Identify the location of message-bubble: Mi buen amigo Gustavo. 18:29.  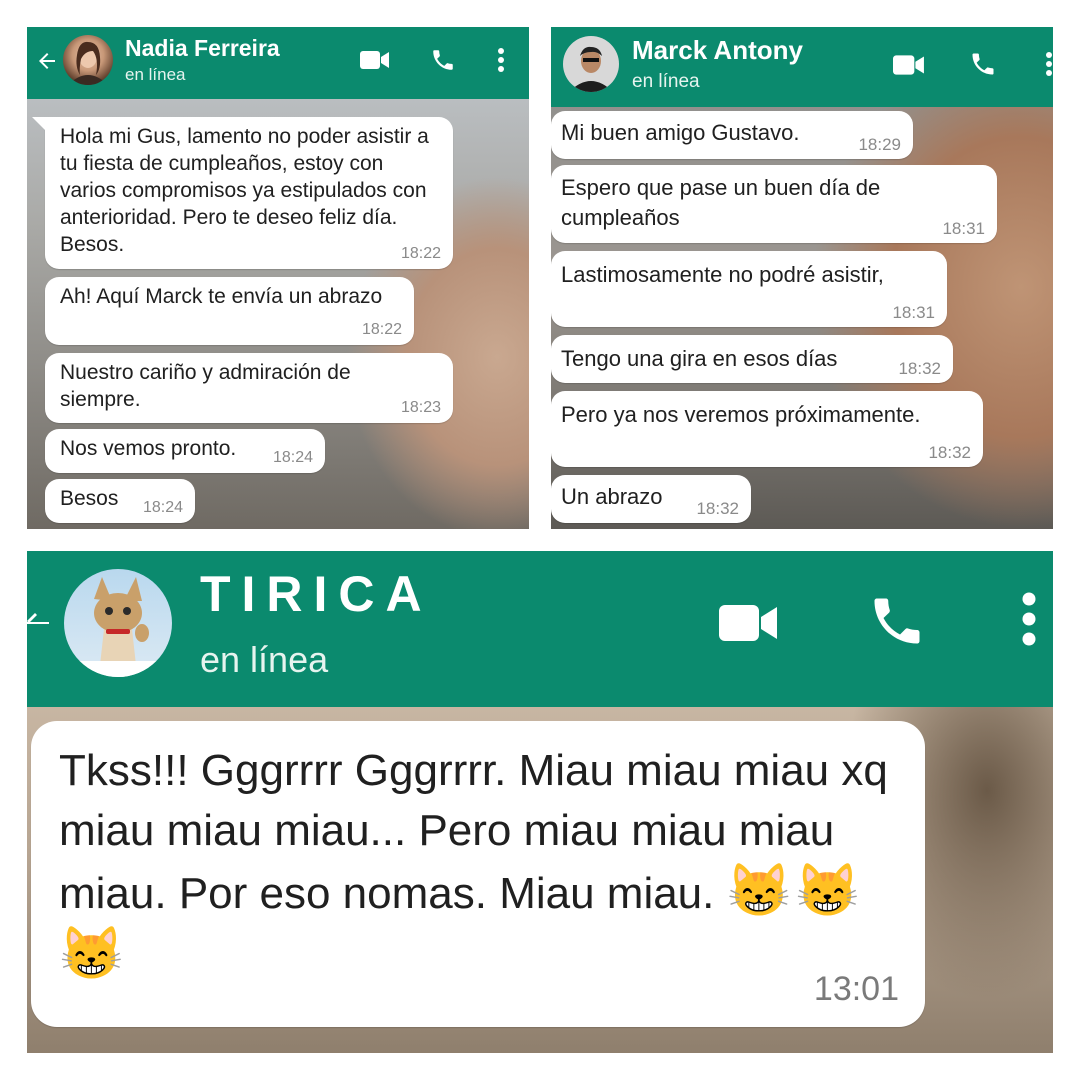
(732, 135).